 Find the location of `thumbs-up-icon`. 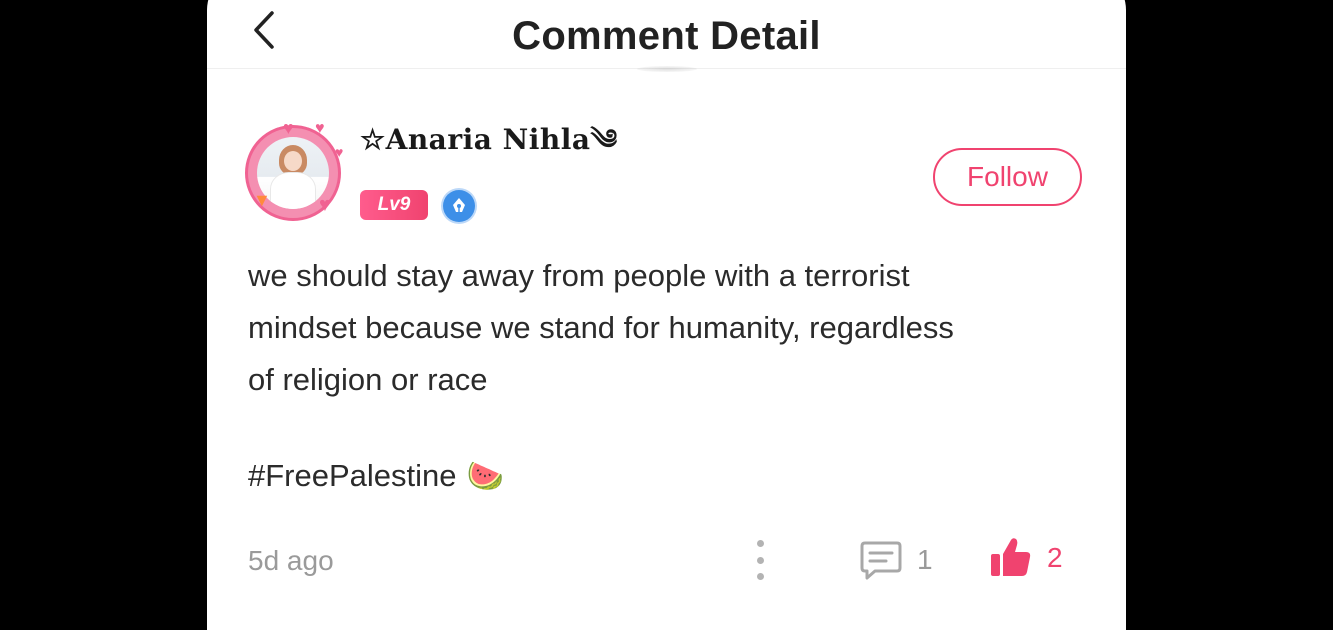

thumbs-up-icon is located at coordinates (1011, 557).